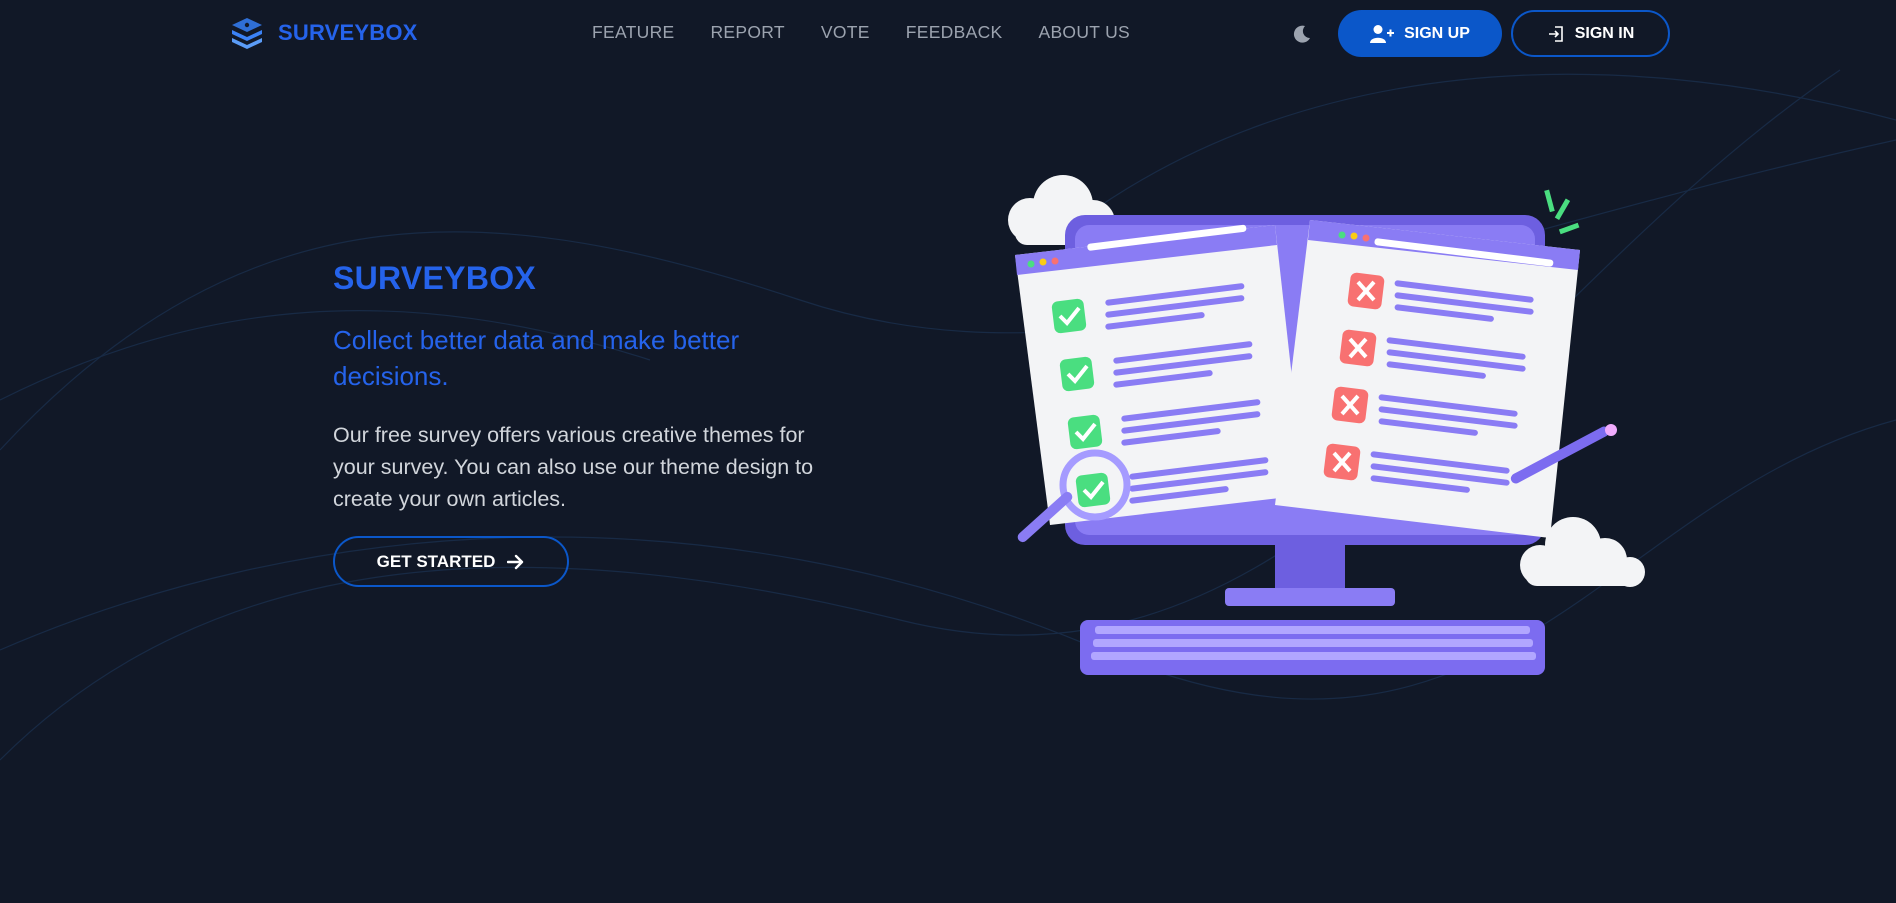 This screenshot has width=1896, height=903. Describe the element at coordinates (1382, 33) in the screenshot. I see `user-plus-icon` at that location.